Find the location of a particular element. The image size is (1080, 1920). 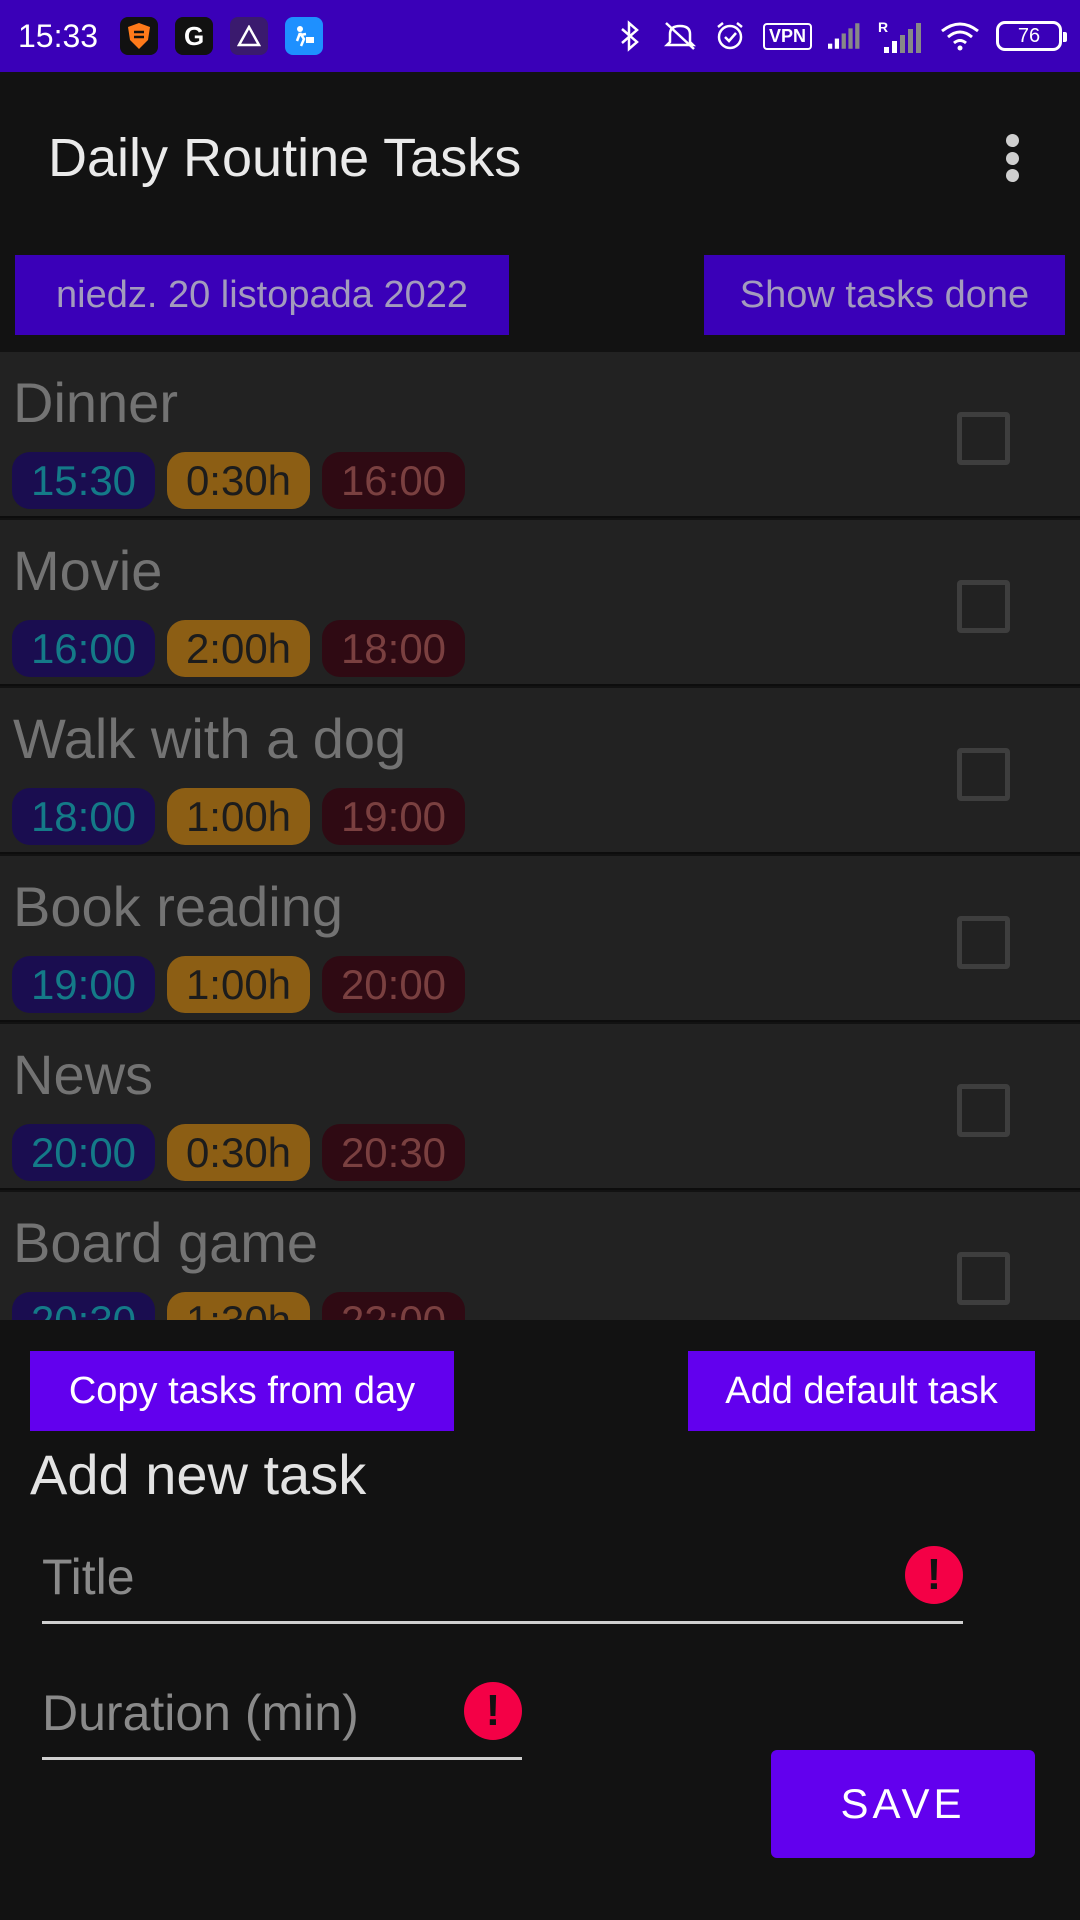

more-vert-icon is located at coordinates (1012, 158).